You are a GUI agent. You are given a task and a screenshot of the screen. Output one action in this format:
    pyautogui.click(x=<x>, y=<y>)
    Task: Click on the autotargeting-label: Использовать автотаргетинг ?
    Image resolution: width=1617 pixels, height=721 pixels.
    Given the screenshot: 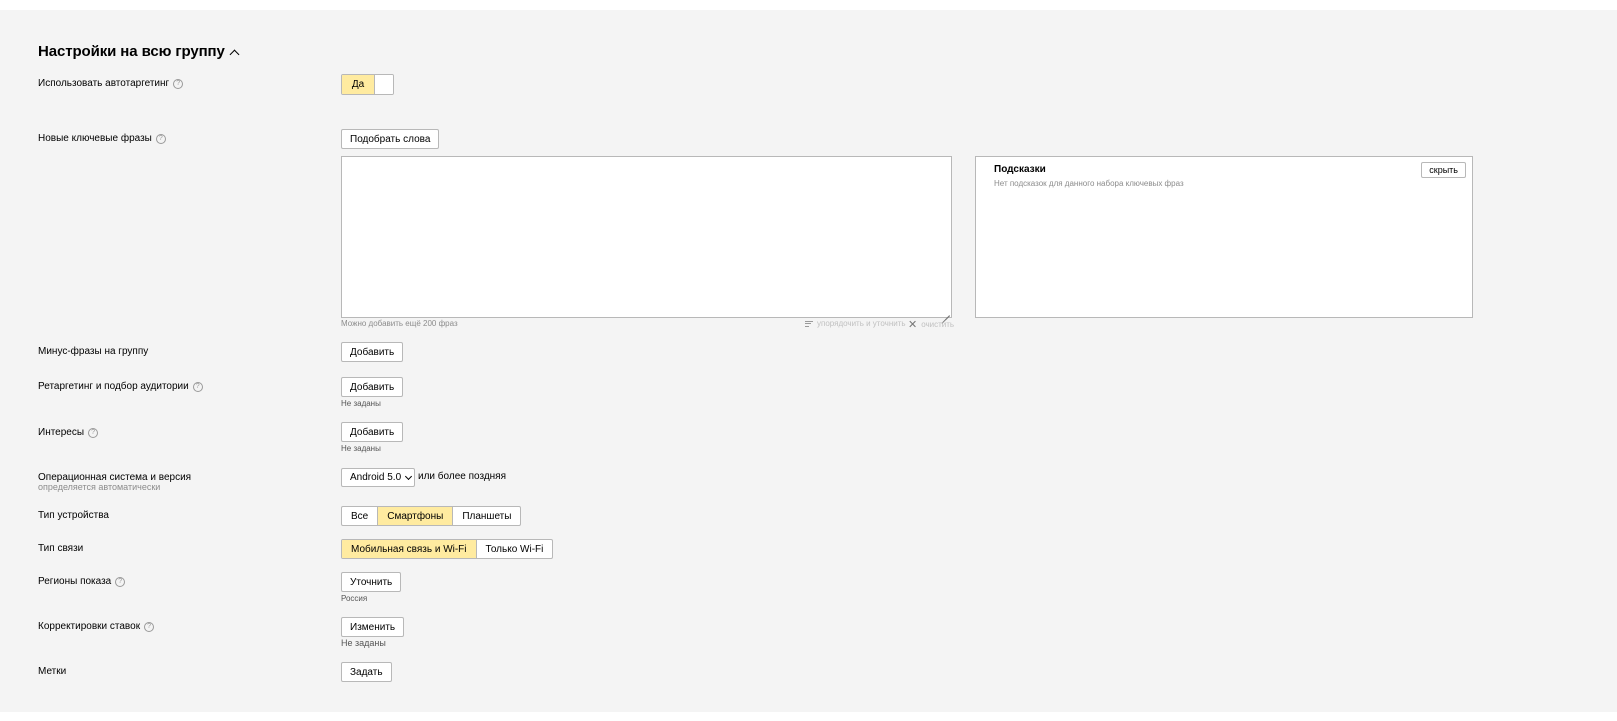 What is the action you would take?
    pyautogui.click(x=111, y=83)
    